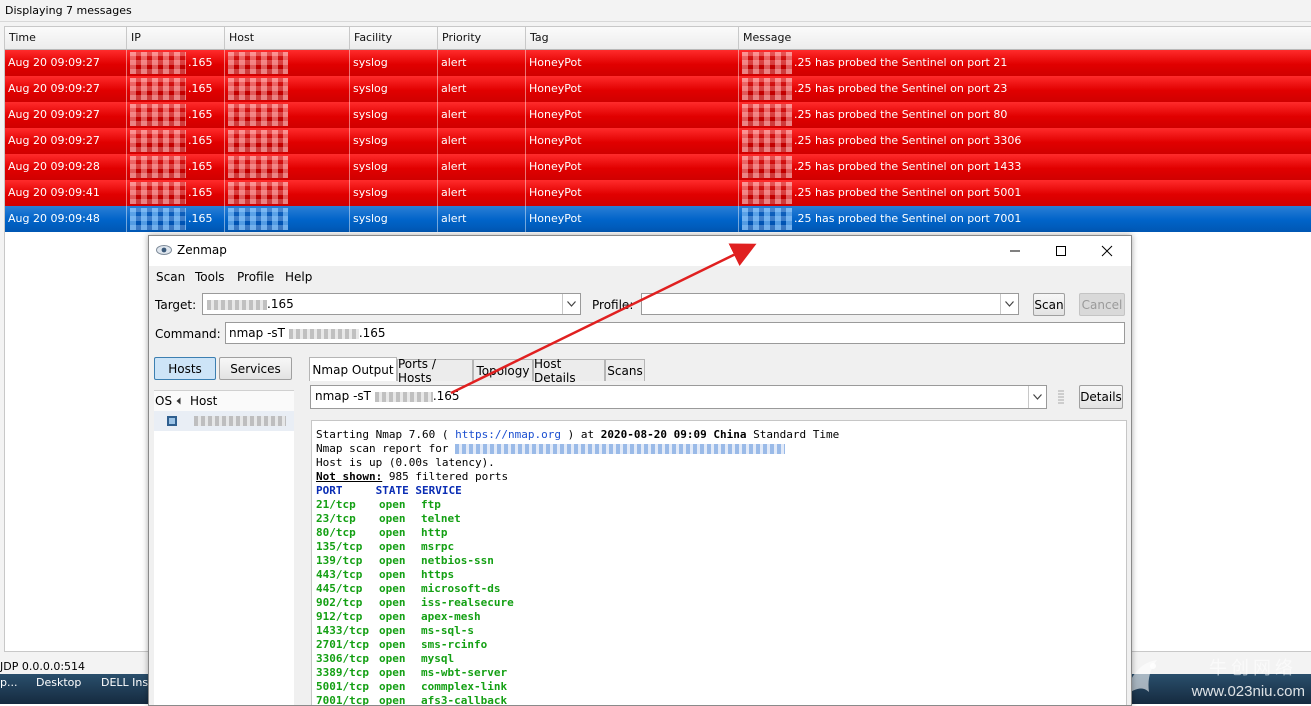 Image resolution: width=1311 pixels, height=706 pixels. Describe the element at coordinates (434, 532) in the screenshot. I see `port-service: http` at that location.